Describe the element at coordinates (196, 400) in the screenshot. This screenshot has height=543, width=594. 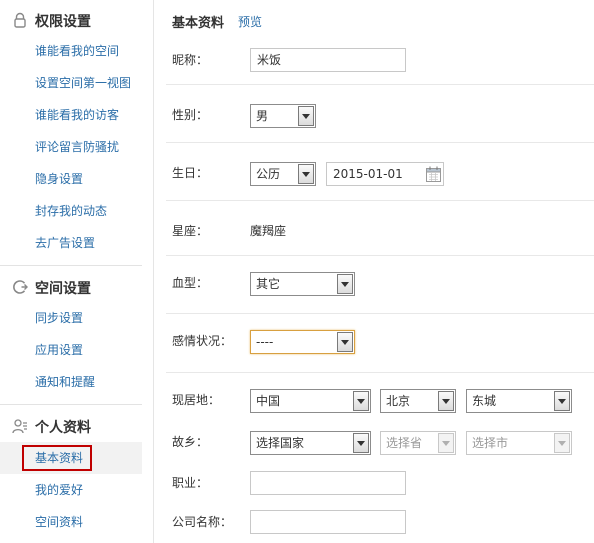
I see `current-location-label: 现居地：` at that location.